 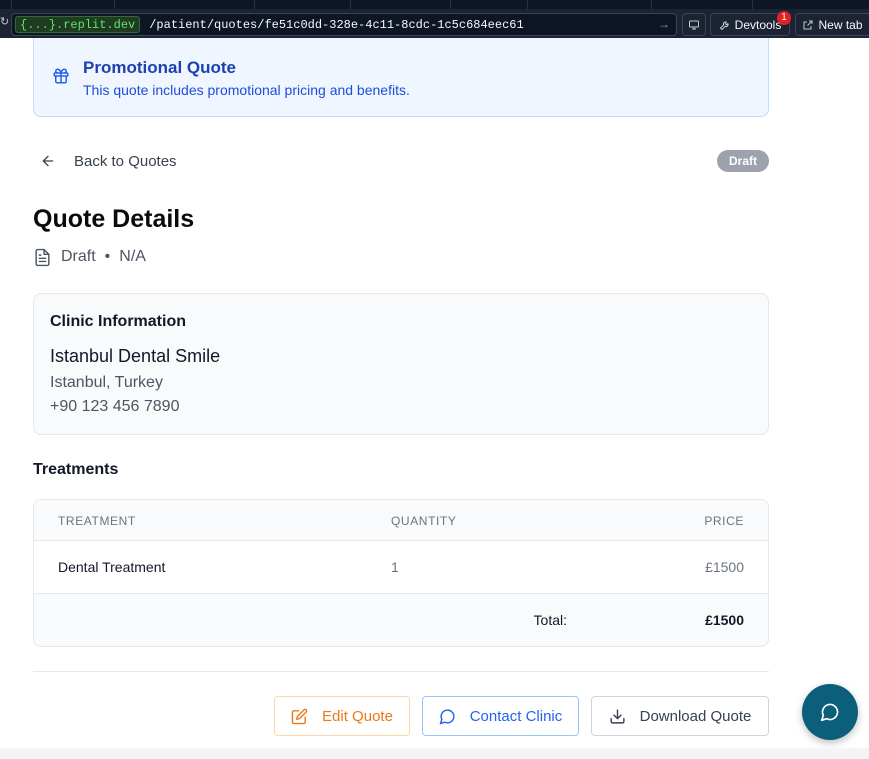 What do you see at coordinates (617, 716) in the screenshot?
I see `download-icon` at bounding box center [617, 716].